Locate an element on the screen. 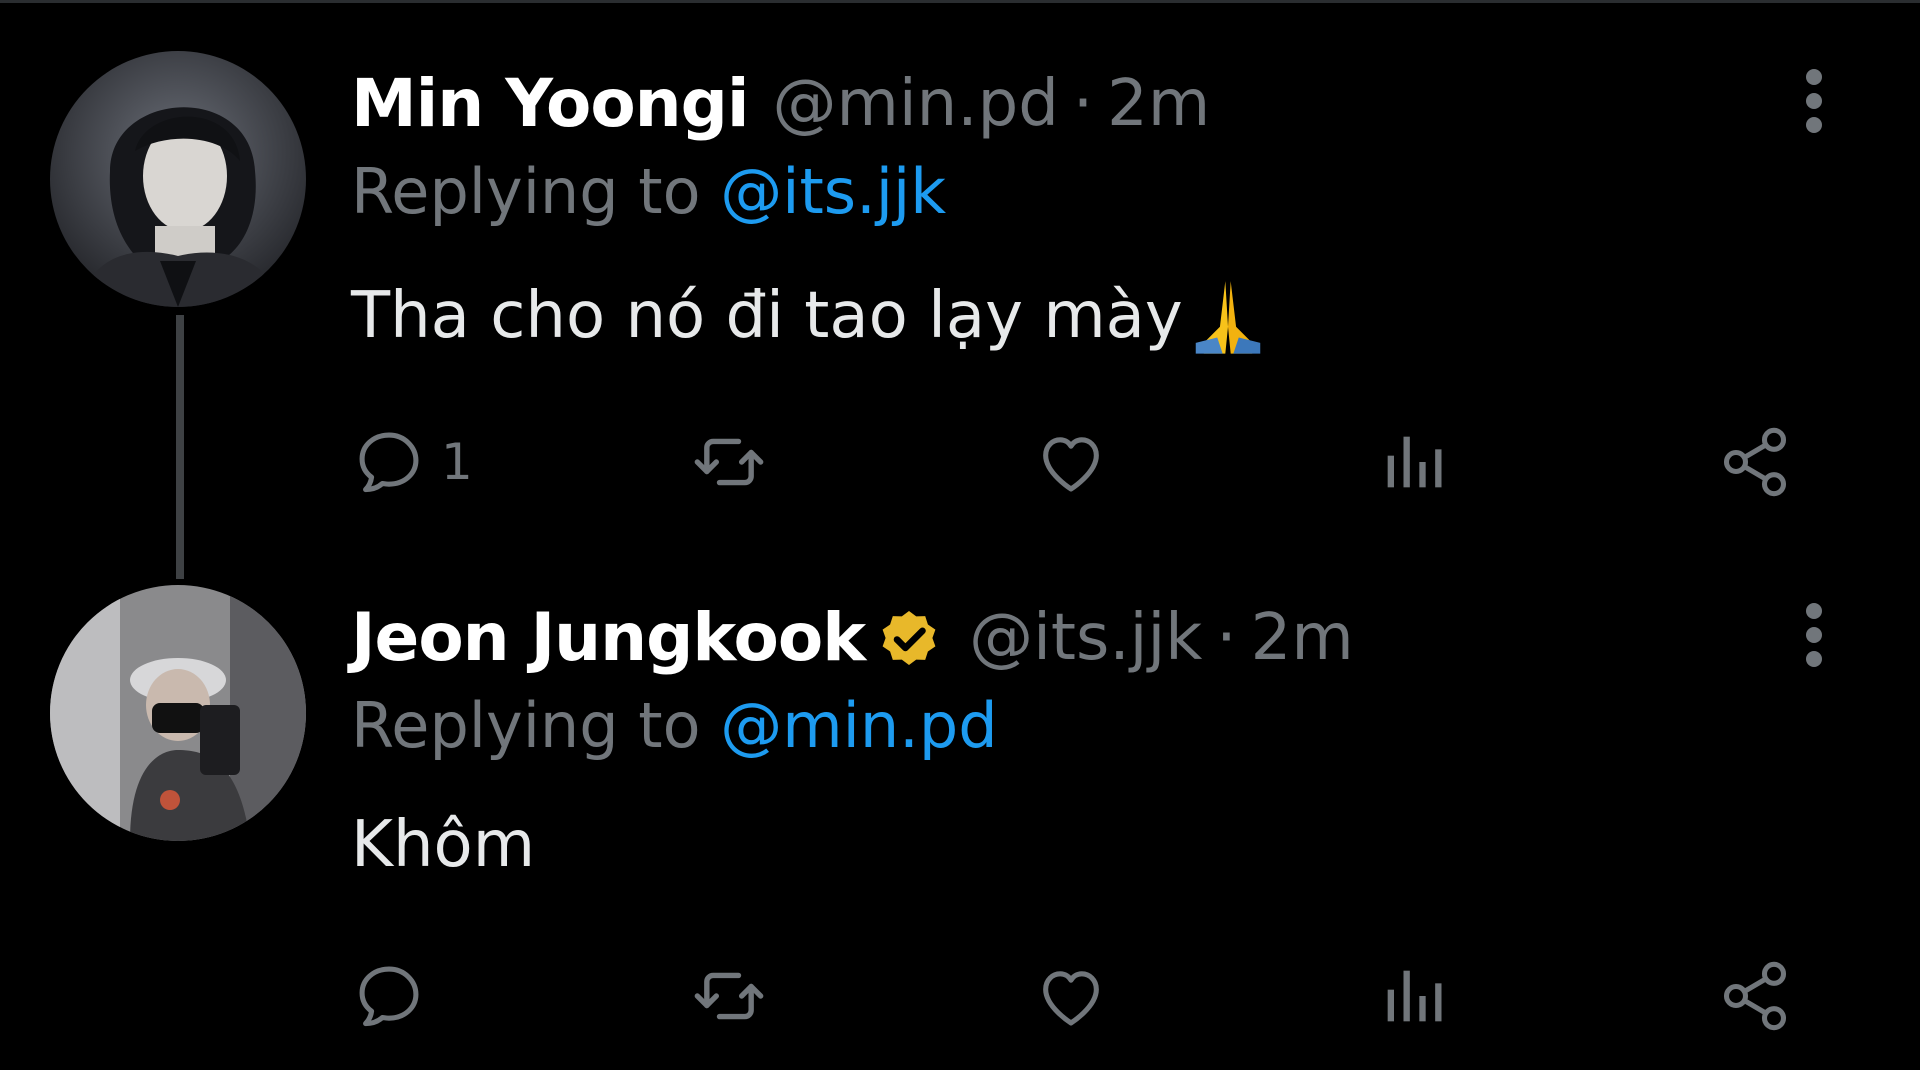 Image resolution: width=1920 pixels, height=1070 pixels. tweet-text: Khôm is located at coordinates (443, 845).